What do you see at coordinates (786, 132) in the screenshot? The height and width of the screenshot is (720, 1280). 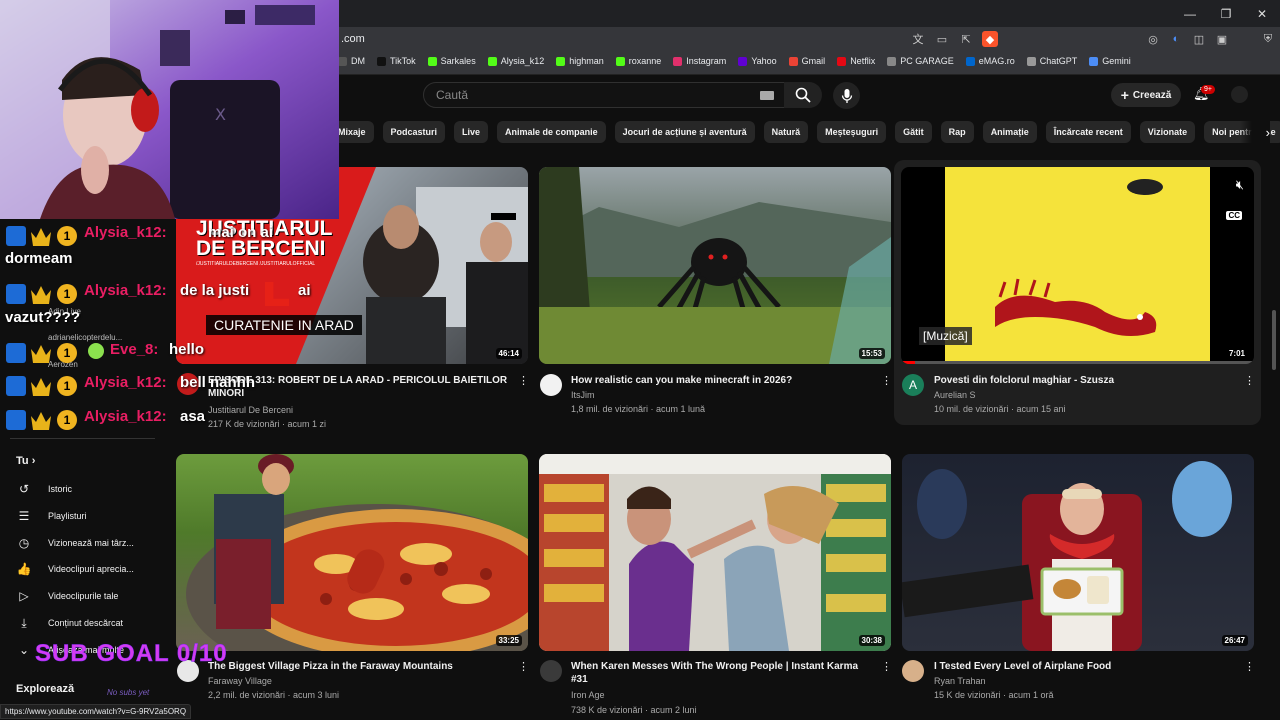 I see `filter-chip: Natură` at bounding box center [786, 132].